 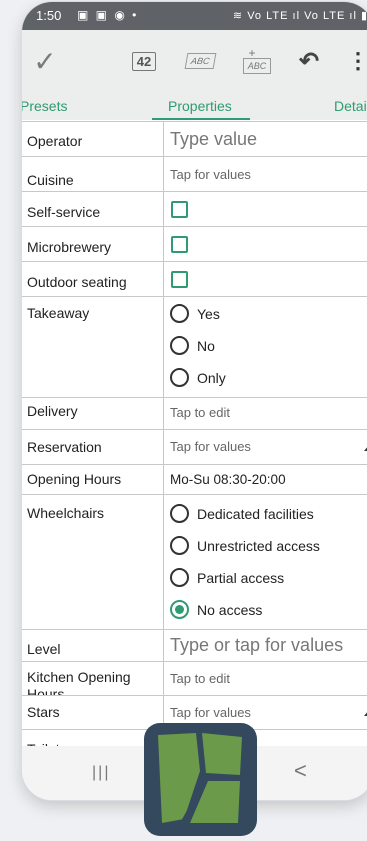 What do you see at coordinates (101, 773) in the screenshot?
I see `recent-apps-button: |||` at bounding box center [101, 773].